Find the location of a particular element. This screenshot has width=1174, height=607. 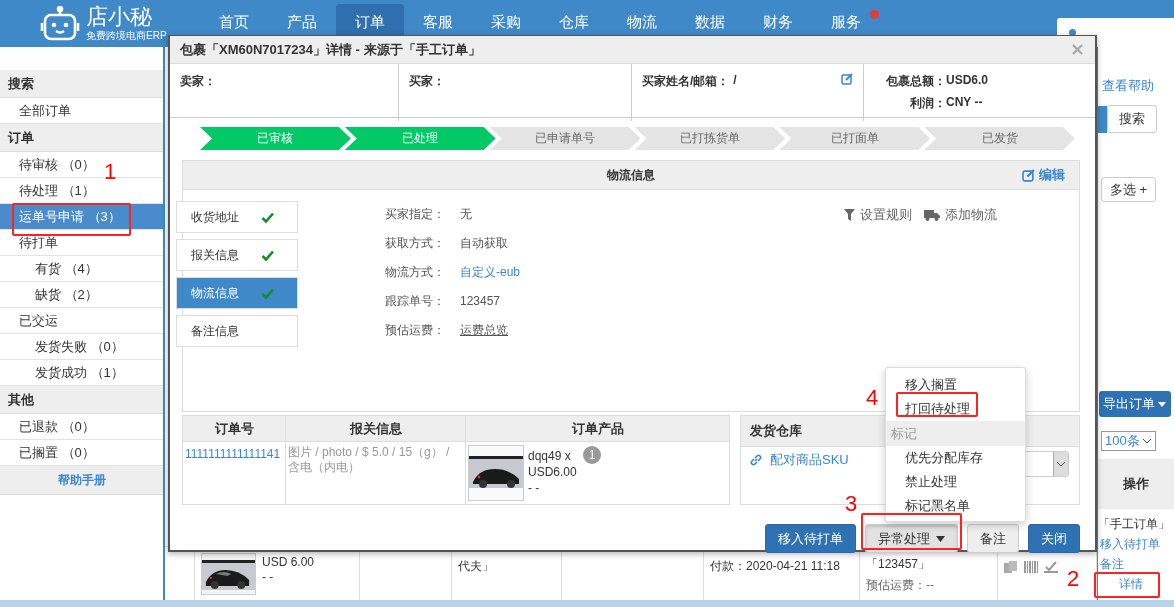

menu-item: 打回待处理 is located at coordinates (955, 409).